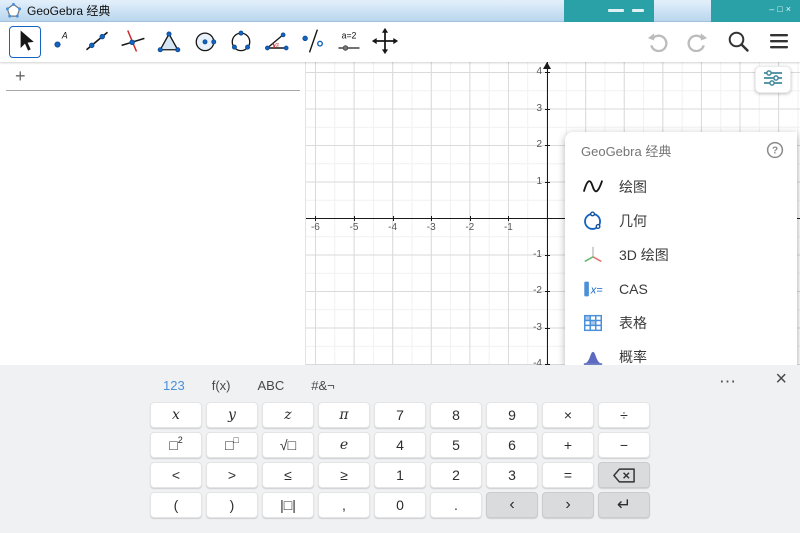  I want to click on geometry-icon, so click(593, 221).